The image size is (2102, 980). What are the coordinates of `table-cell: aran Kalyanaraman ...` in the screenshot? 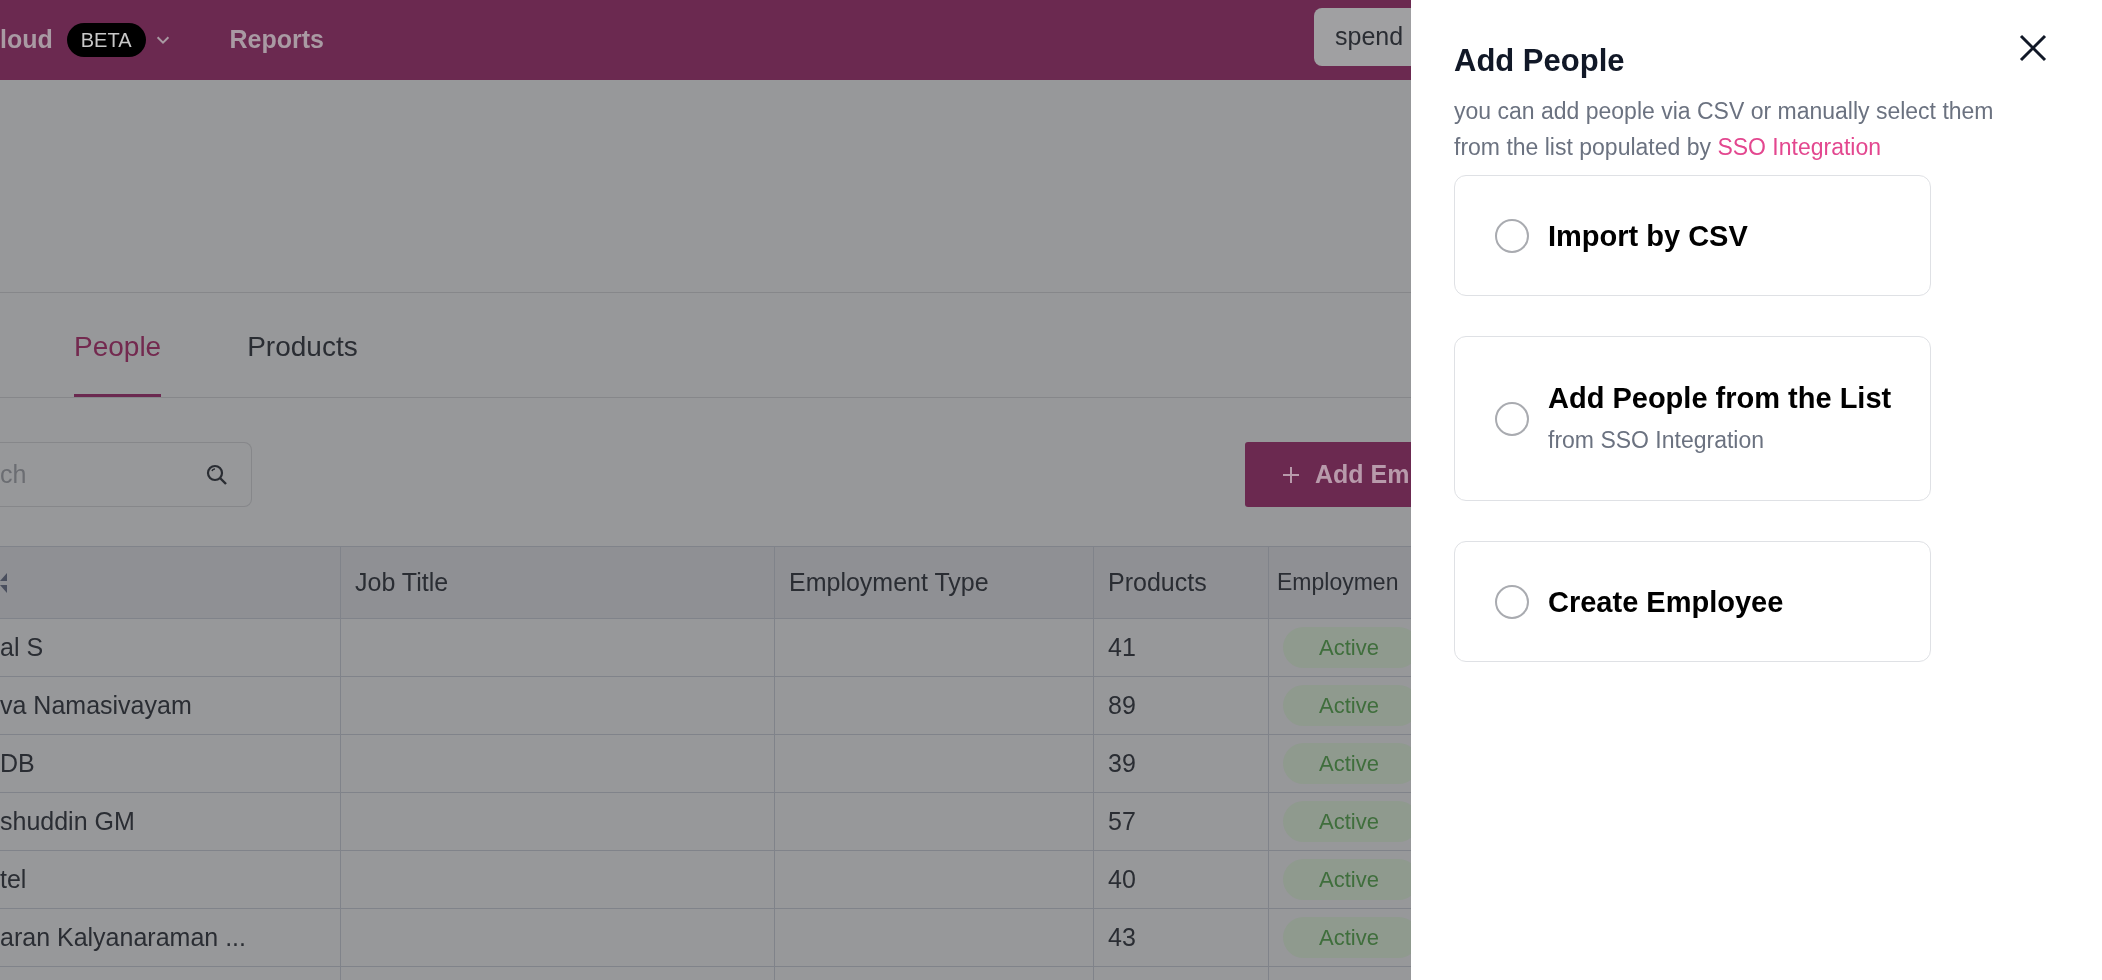 It's located at (170, 937).